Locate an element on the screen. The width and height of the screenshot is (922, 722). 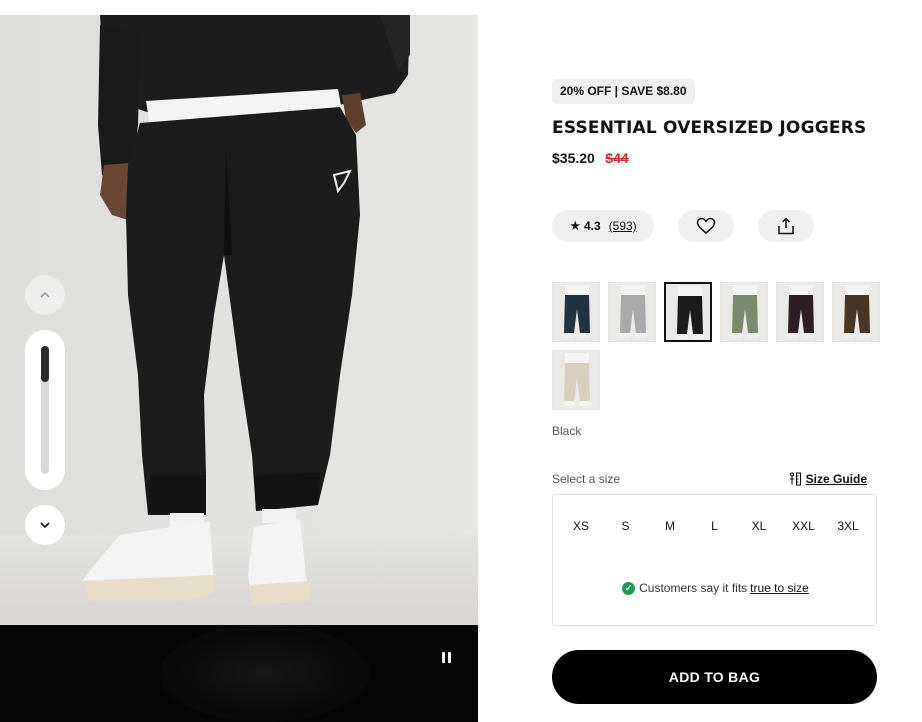
size-option-l: L is located at coordinates (715, 526).